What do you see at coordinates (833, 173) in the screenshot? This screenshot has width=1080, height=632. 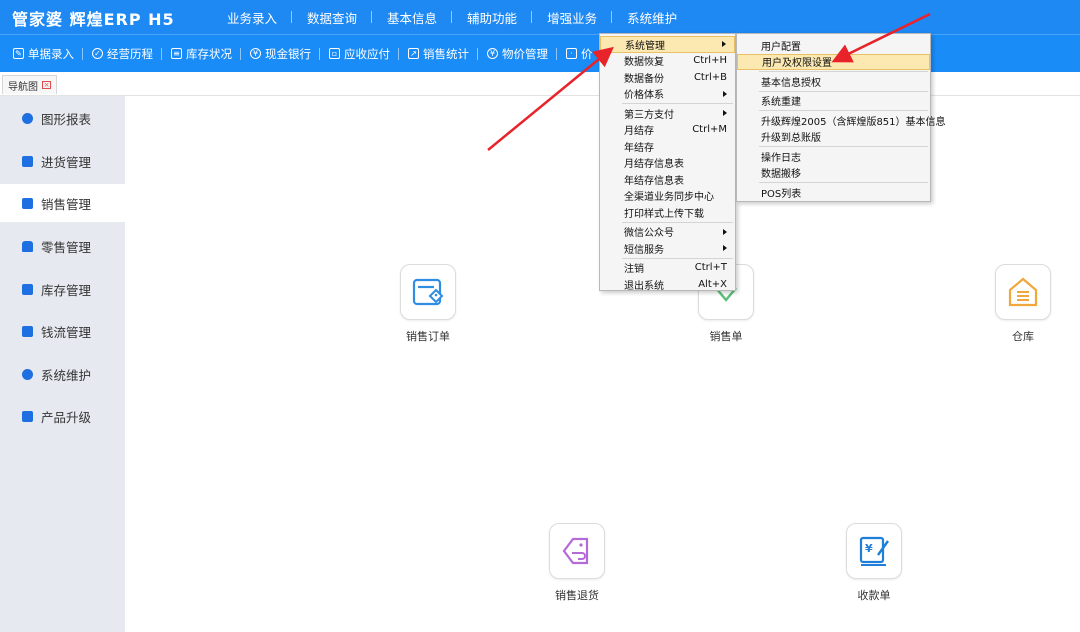 I see `menu-item-data-migration: 数据搬移` at bounding box center [833, 173].